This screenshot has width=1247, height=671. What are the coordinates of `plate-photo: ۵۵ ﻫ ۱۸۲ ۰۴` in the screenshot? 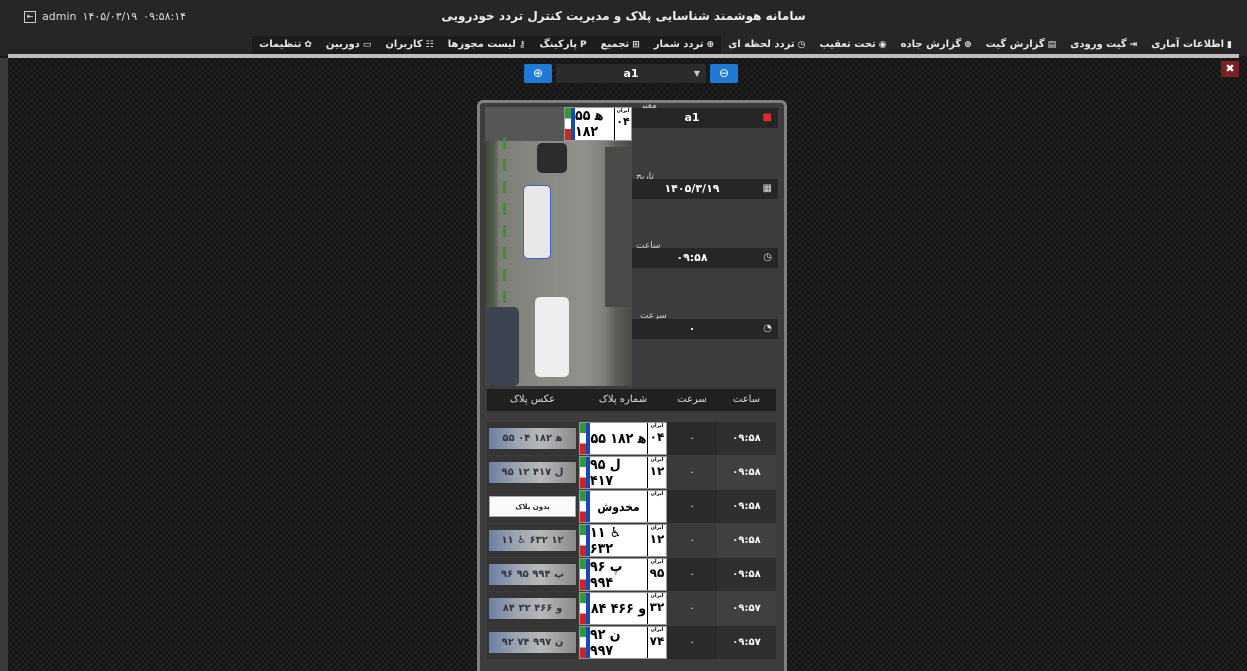 It's located at (532, 438).